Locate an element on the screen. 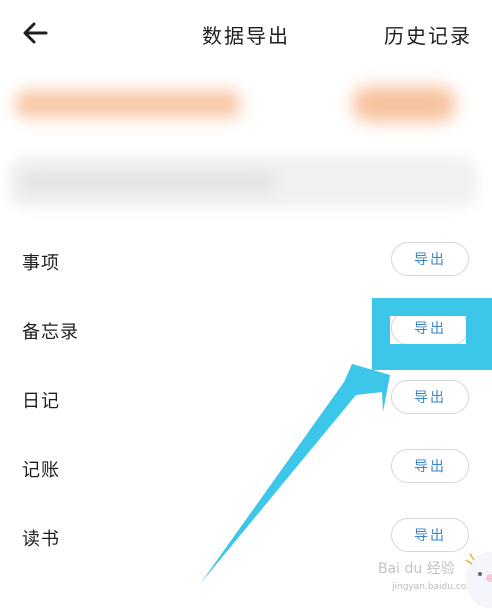  row-label: 日记 is located at coordinates (41, 401).